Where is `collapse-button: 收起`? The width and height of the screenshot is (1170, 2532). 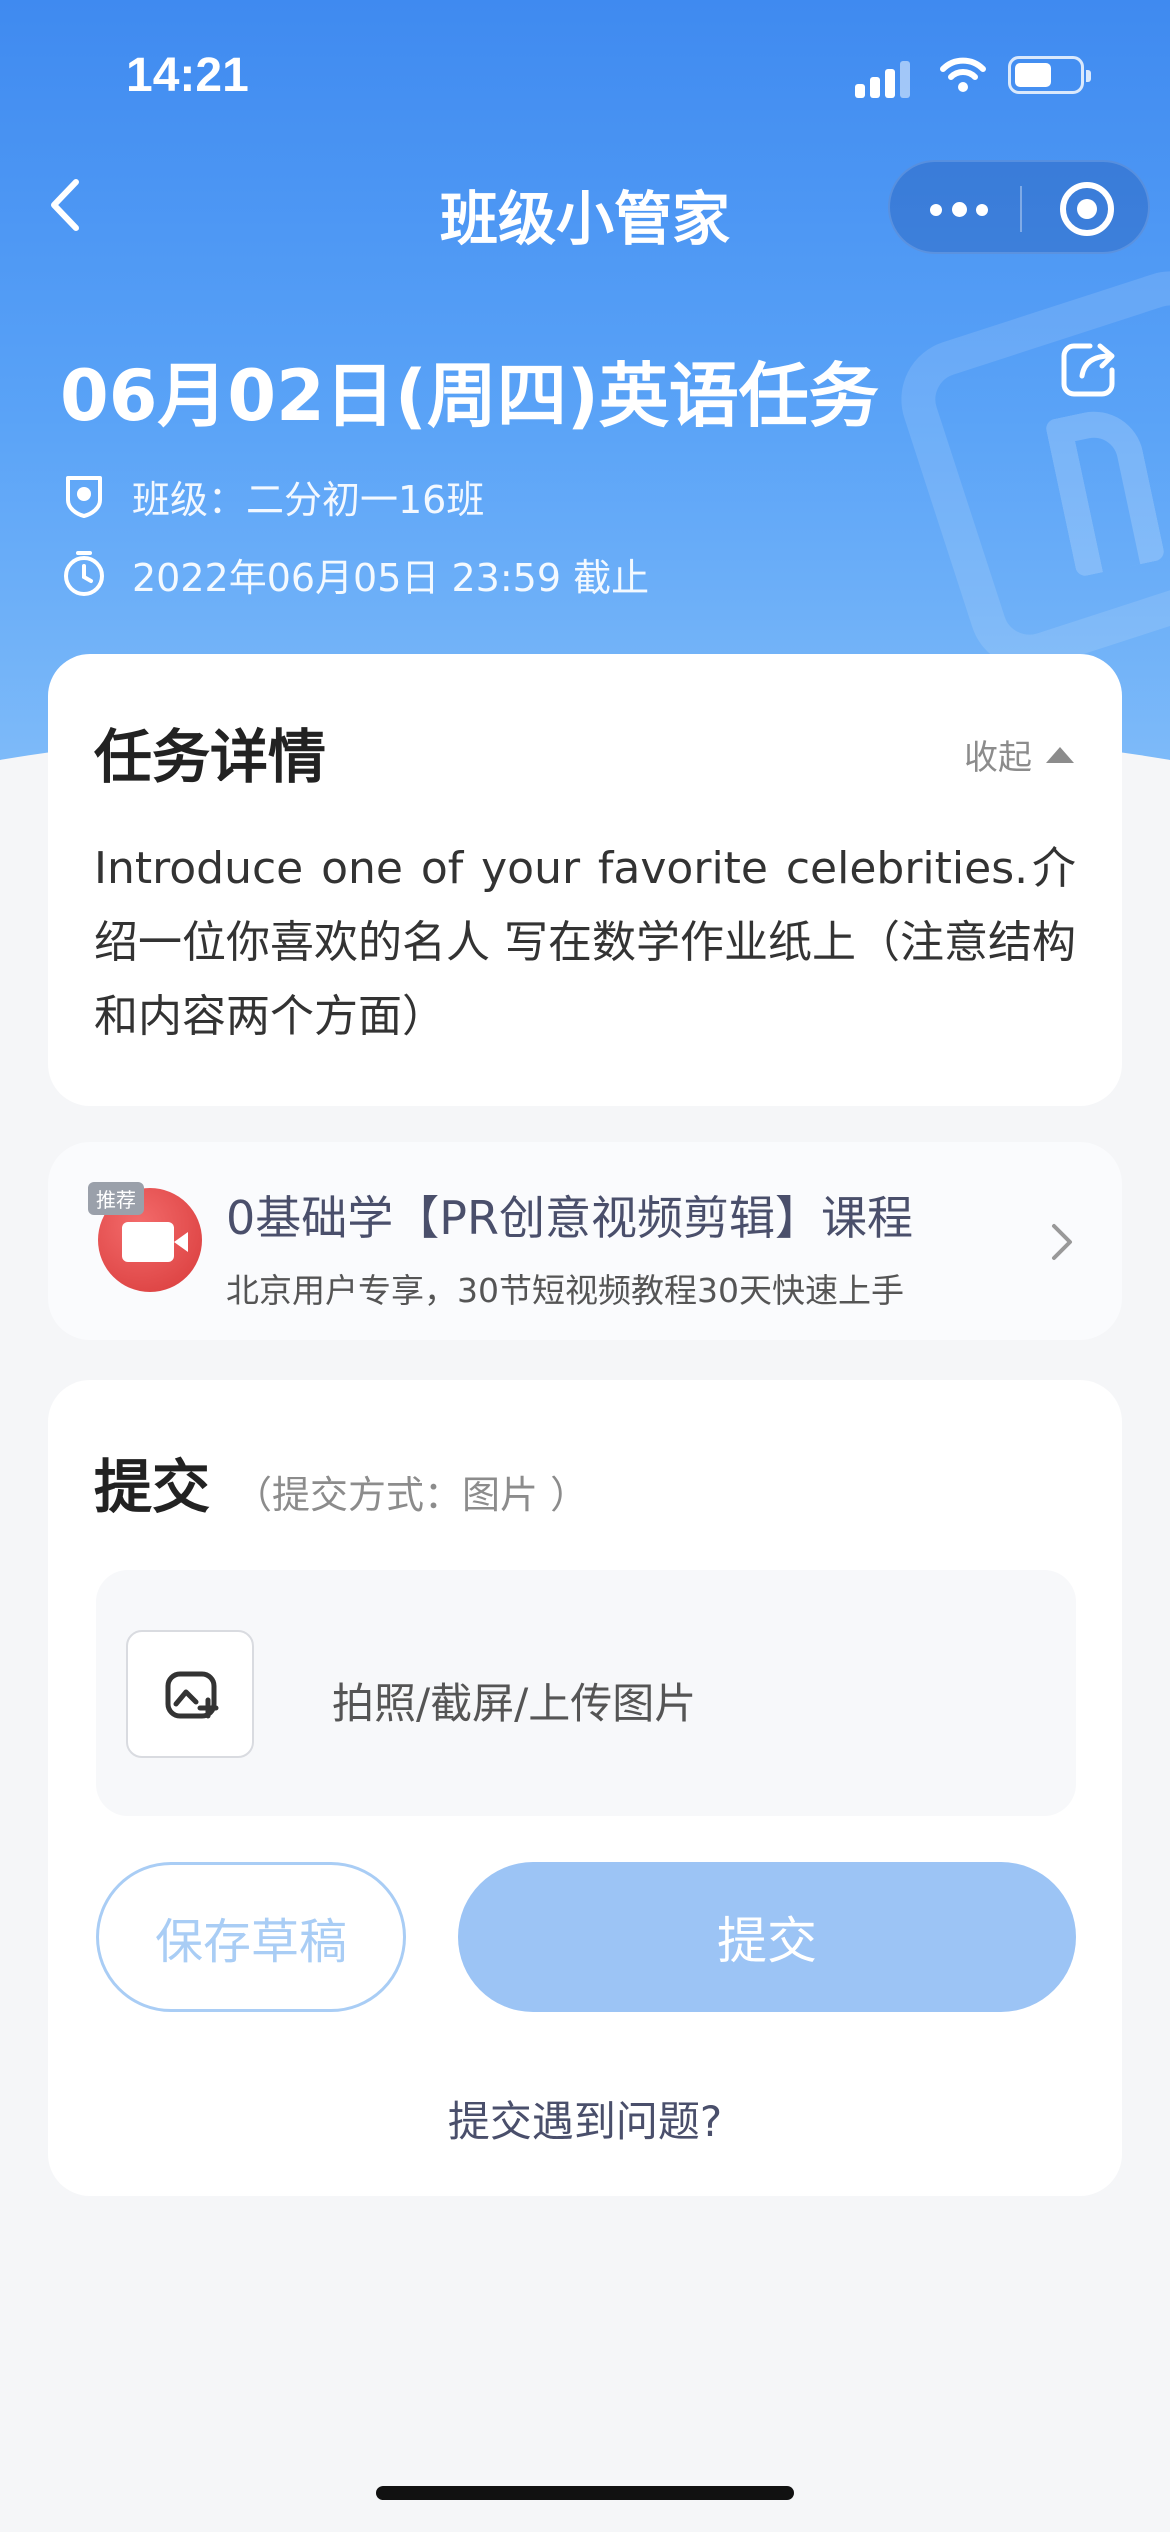
collapse-button: 收起 is located at coordinates (1019, 754).